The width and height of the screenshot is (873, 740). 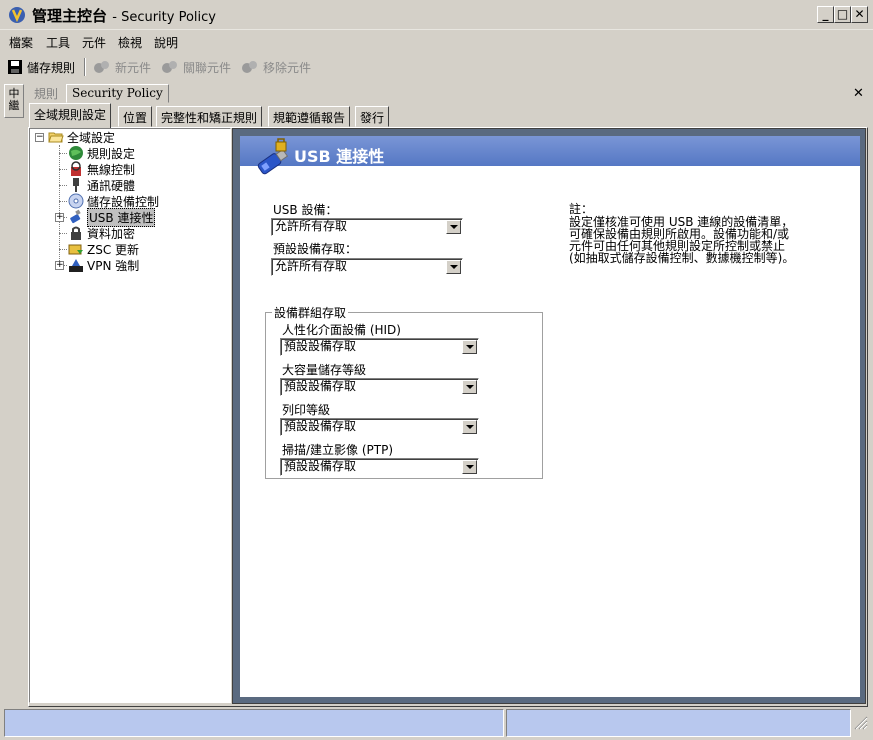 What do you see at coordinates (169, 67) in the screenshot?
I see `link-component-icon` at bounding box center [169, 67].